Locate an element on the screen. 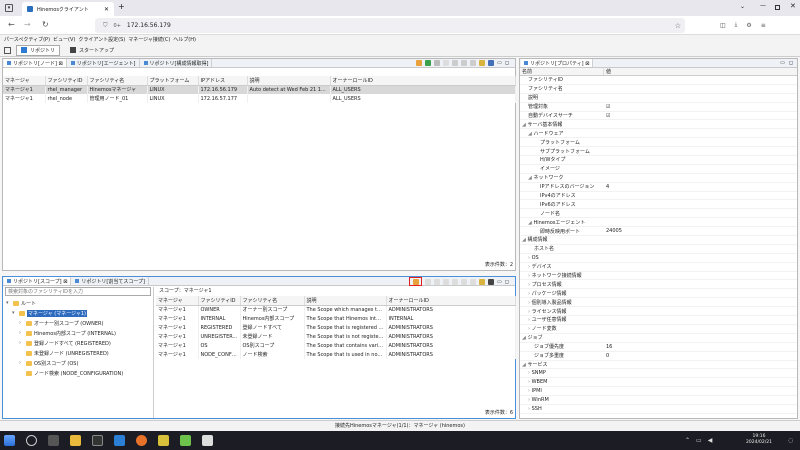 This screenshot has height=450, width=800. property-row: ◢ サービス is located at coordinates (658, 365).